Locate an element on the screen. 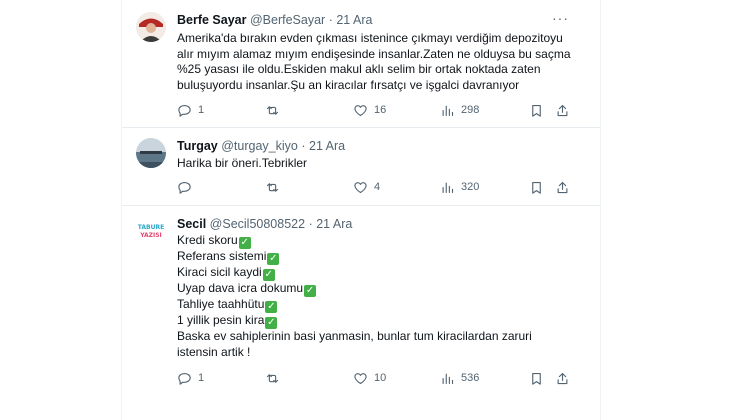  like-button: 4 is located at coordinates (366, 187).